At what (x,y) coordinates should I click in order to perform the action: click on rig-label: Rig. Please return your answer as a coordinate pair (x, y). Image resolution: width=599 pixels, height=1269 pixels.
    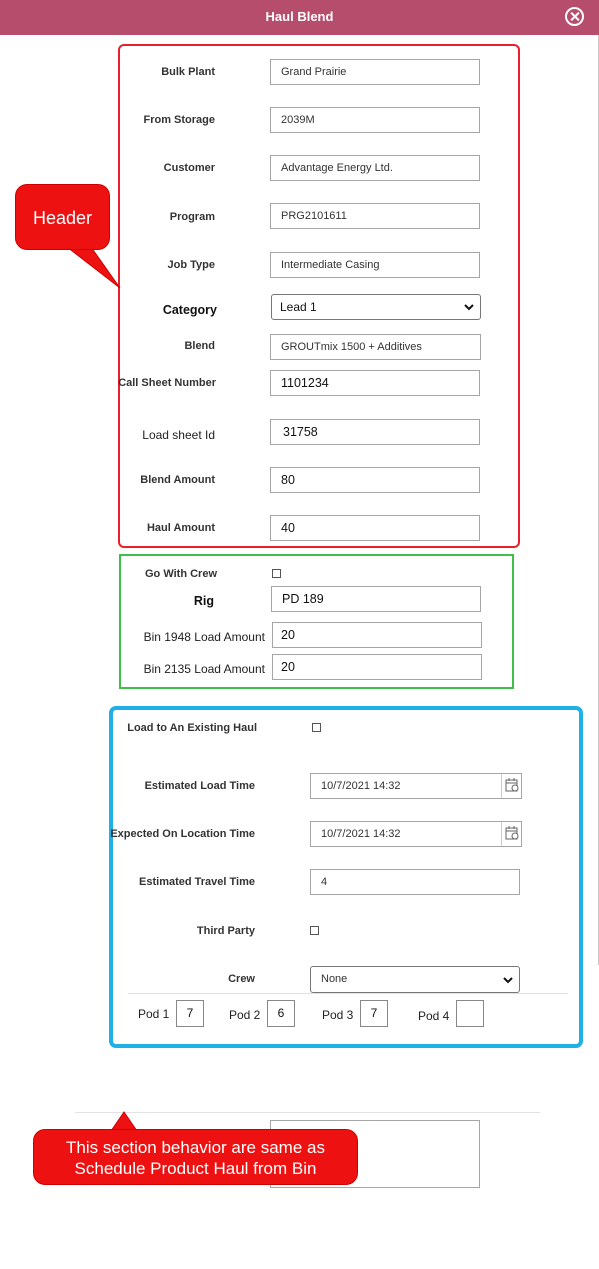
    Looking at the image, I should click on (203, 601).